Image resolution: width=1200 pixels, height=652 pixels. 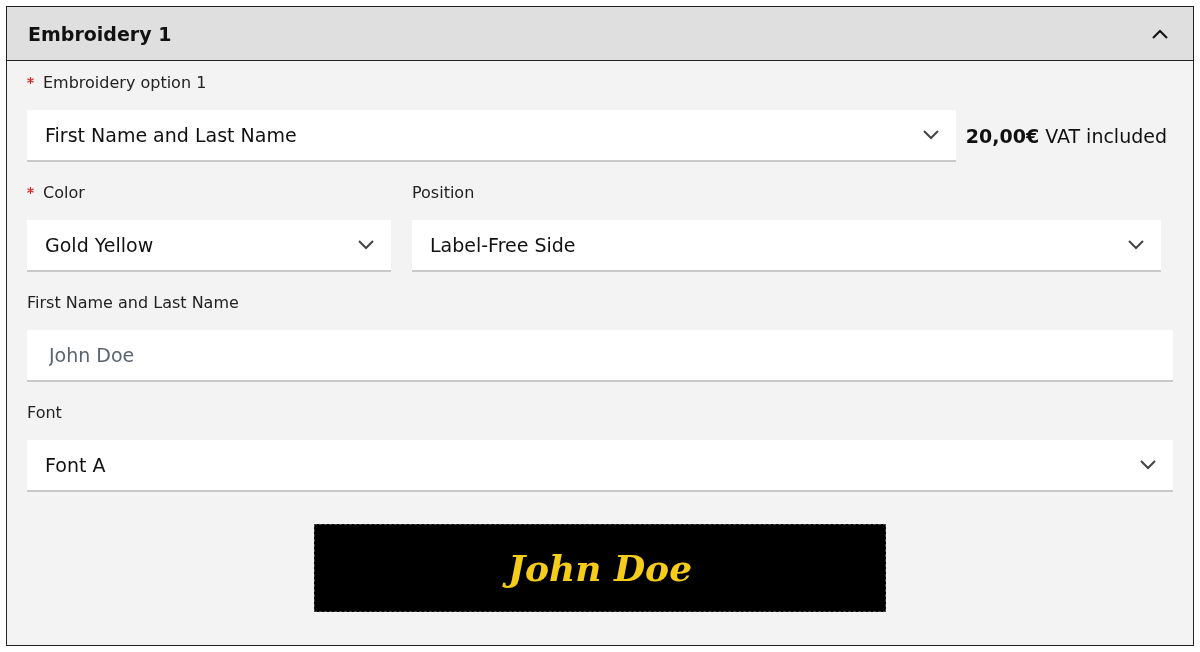 What do you see at coordinates (100, 33) in the screenshot?
I see `panel-title: Embroidery 1` at bounding box center [100, 33].